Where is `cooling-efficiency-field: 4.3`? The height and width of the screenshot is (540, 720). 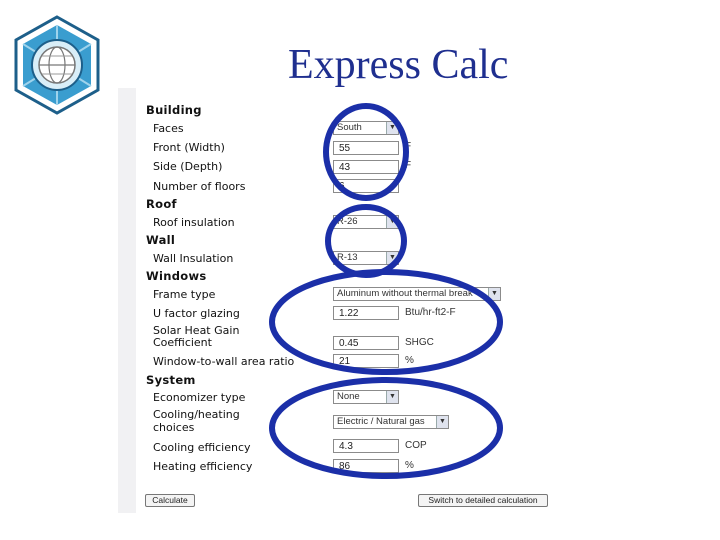 cooling-efficiency-field: 4.3 is located at coordinates (366, 446).